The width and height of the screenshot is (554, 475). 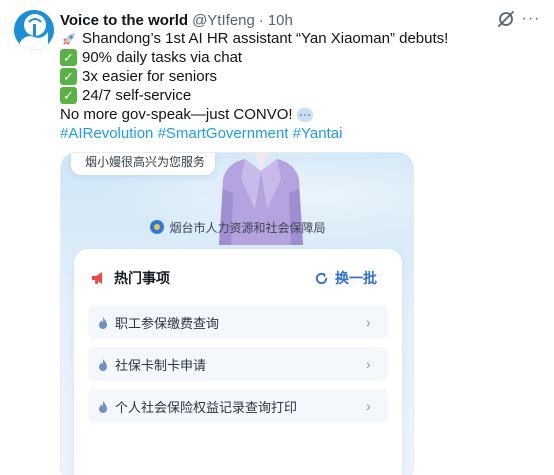 What do you see at coordinates (142, 278) in the screenshot?
I see `card-title: 热门事项` at bounding box center [142, 278].